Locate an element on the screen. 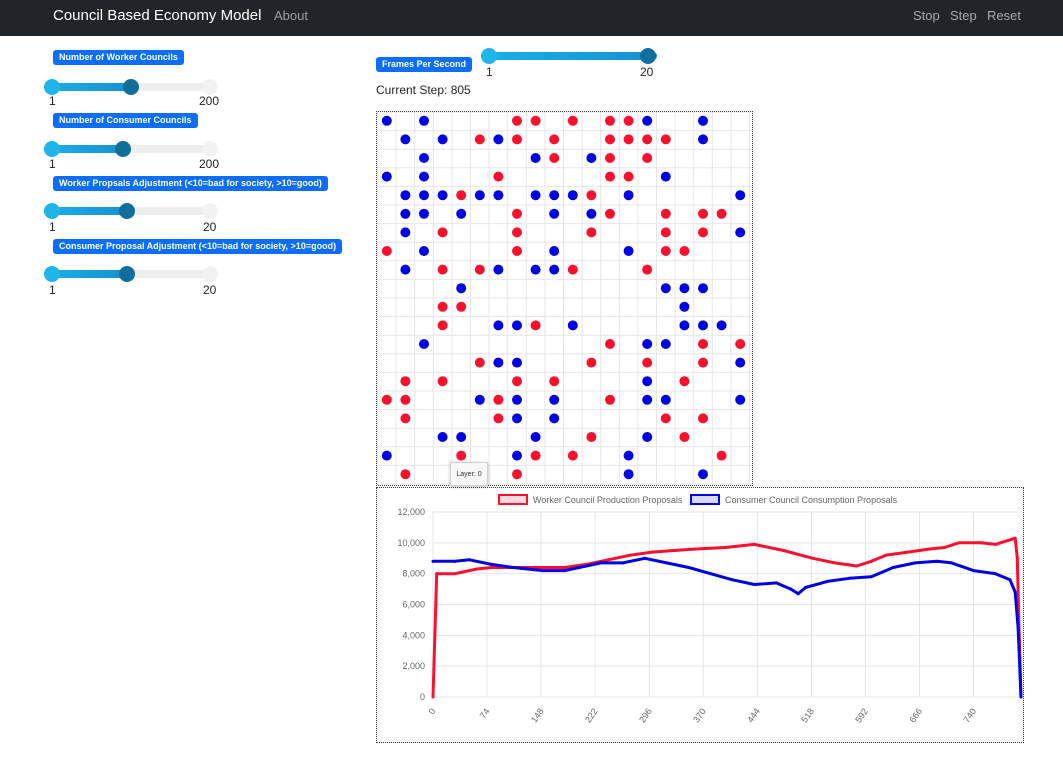 This screenshot has height=761, width=1063. legend-label: Consumer Council Consumption Proposals is located at coordinates (811, 500).